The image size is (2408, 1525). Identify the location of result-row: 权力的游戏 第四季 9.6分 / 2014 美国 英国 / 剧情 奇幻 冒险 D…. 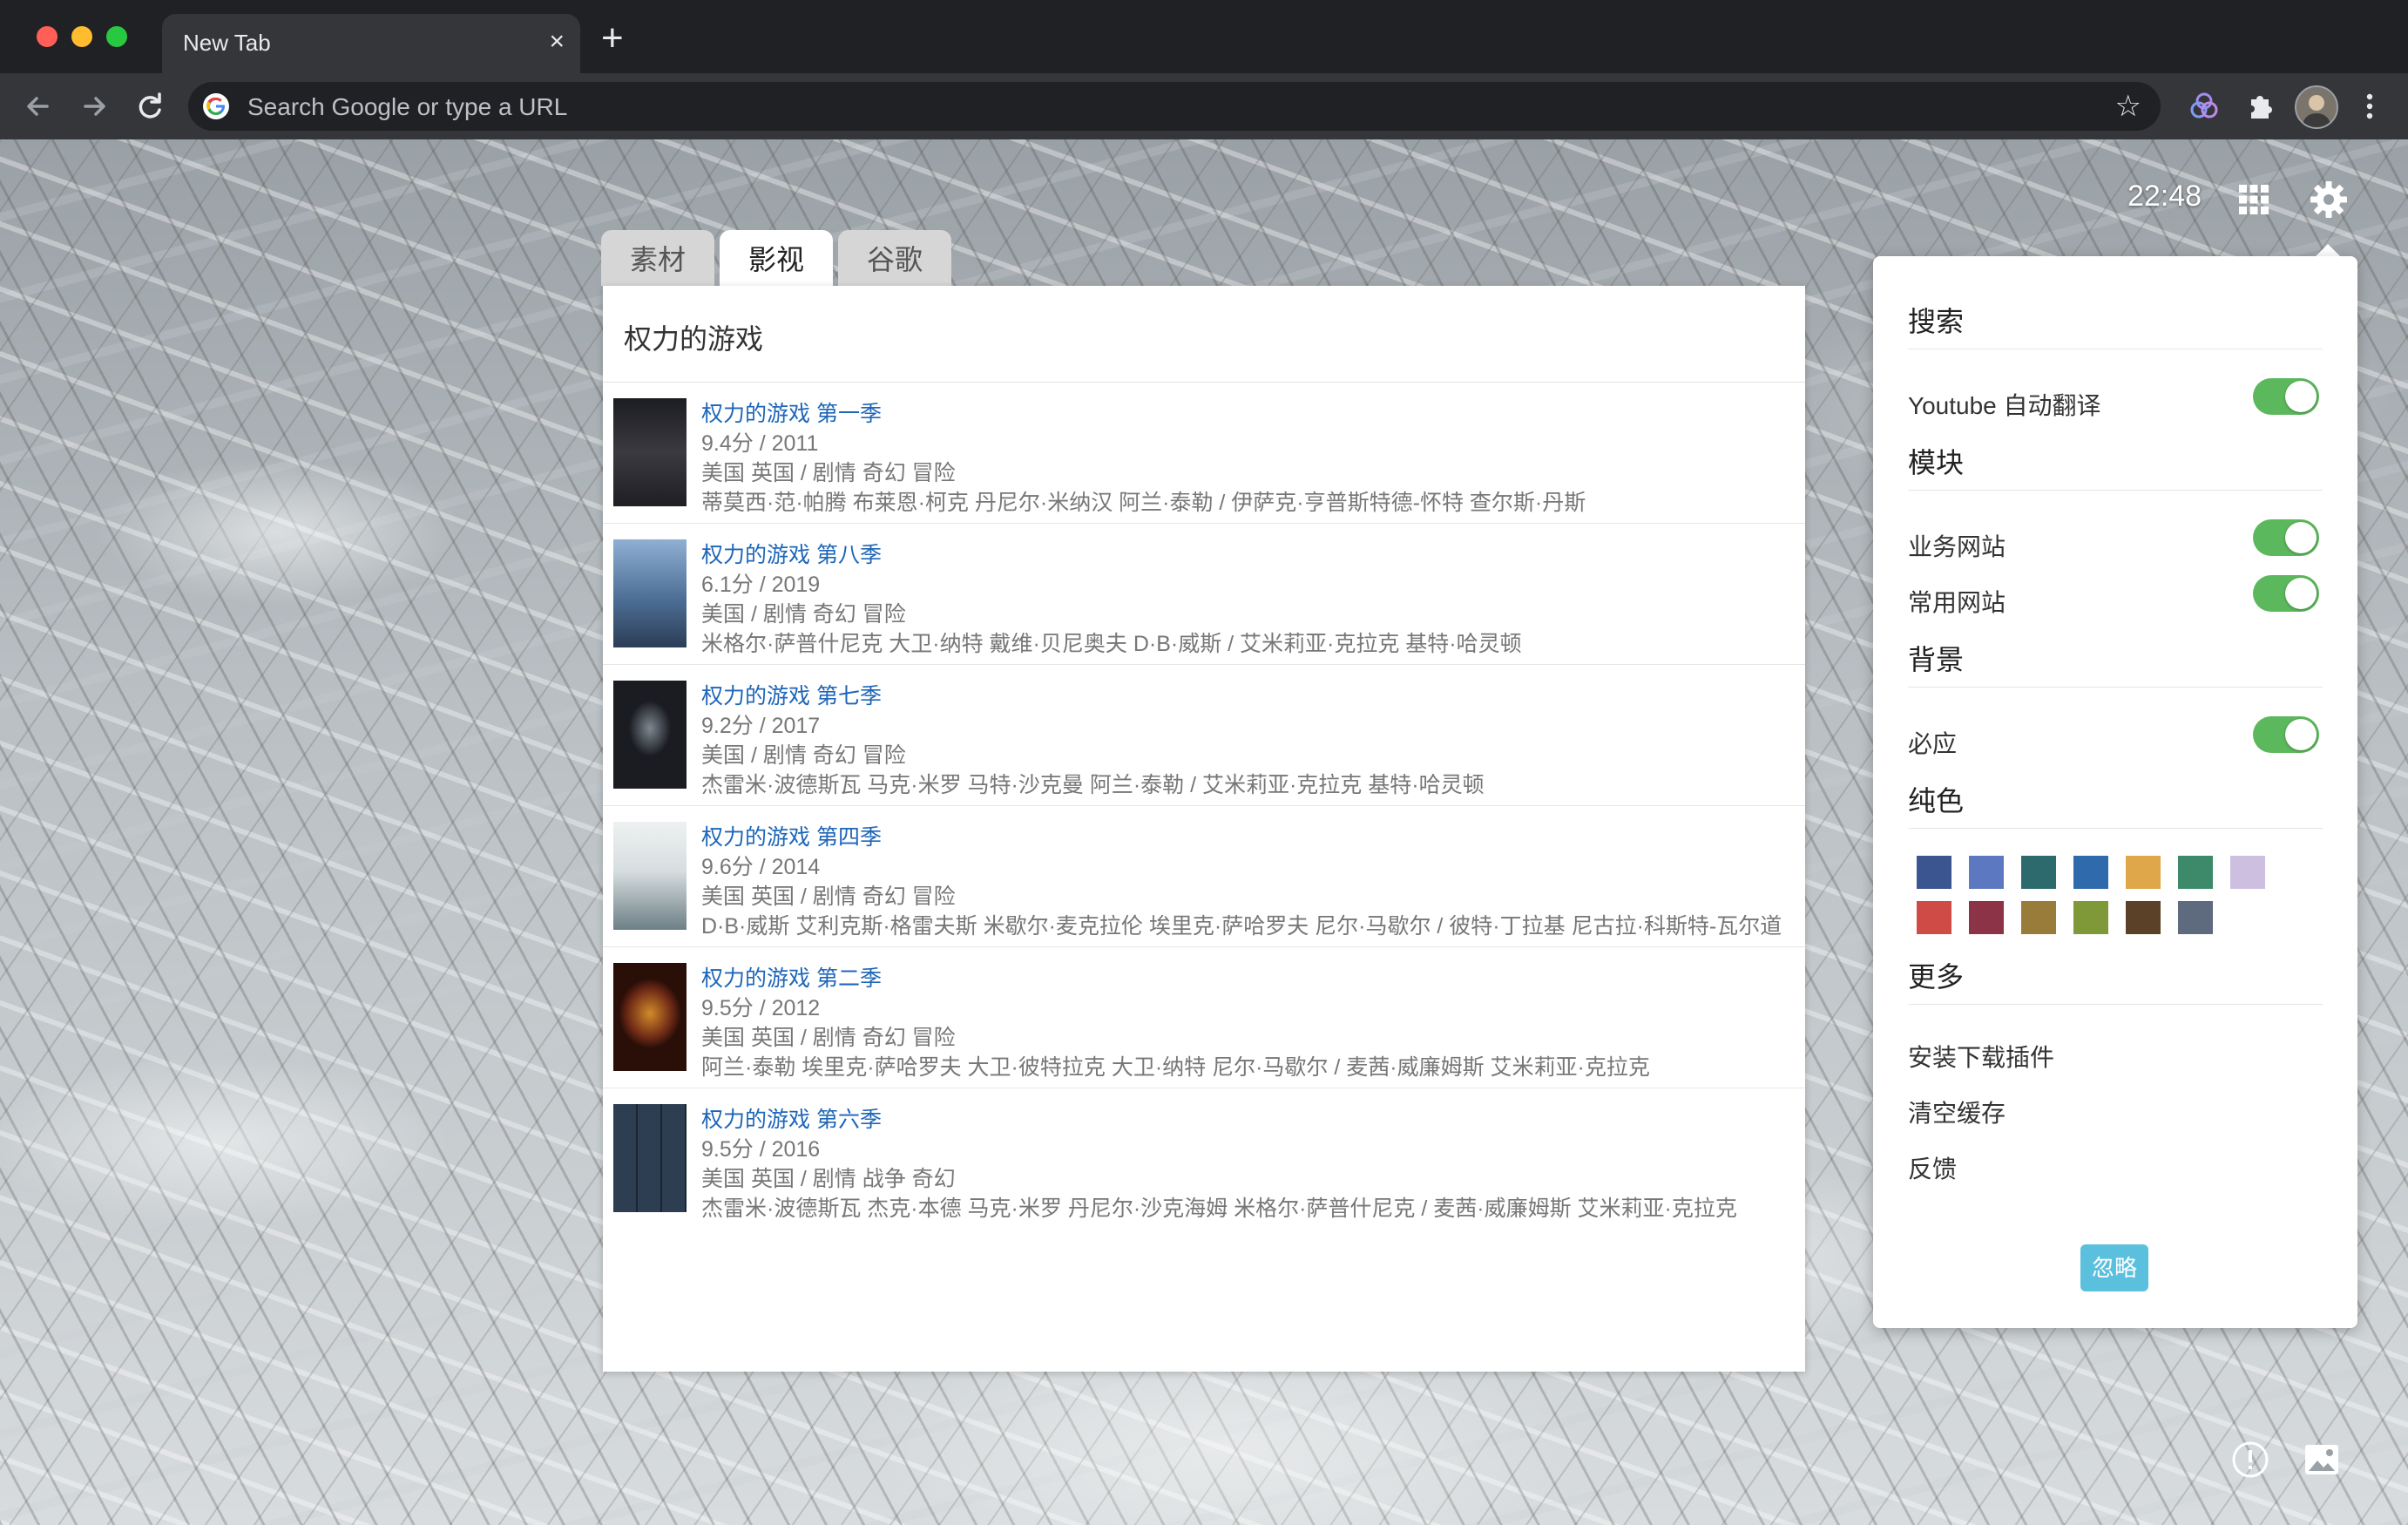
(1204, 876).